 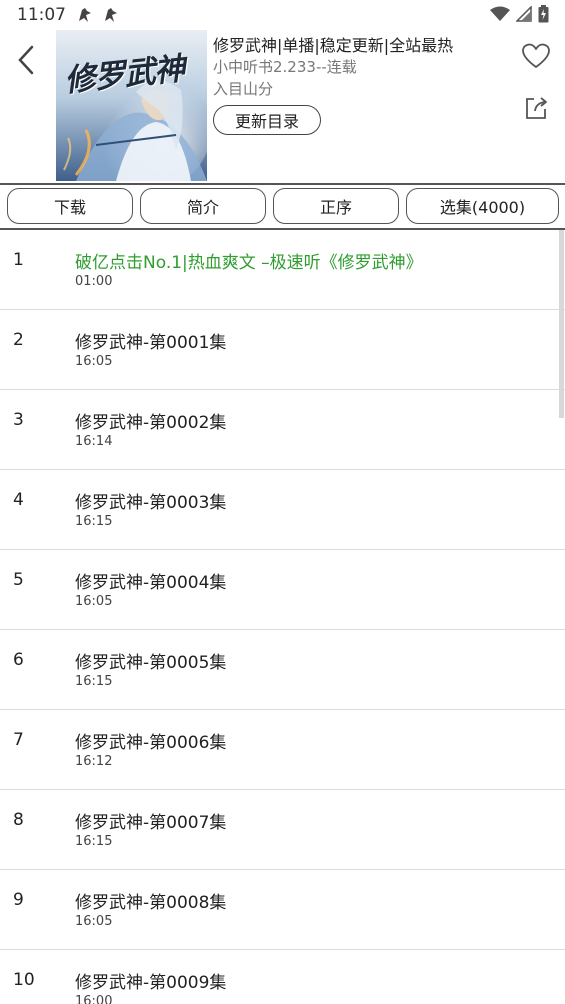 What do you see at coordinates (94, 999) in the screenshot?
I see `episode-duration: 16:00` at bounding box center [94, 999].